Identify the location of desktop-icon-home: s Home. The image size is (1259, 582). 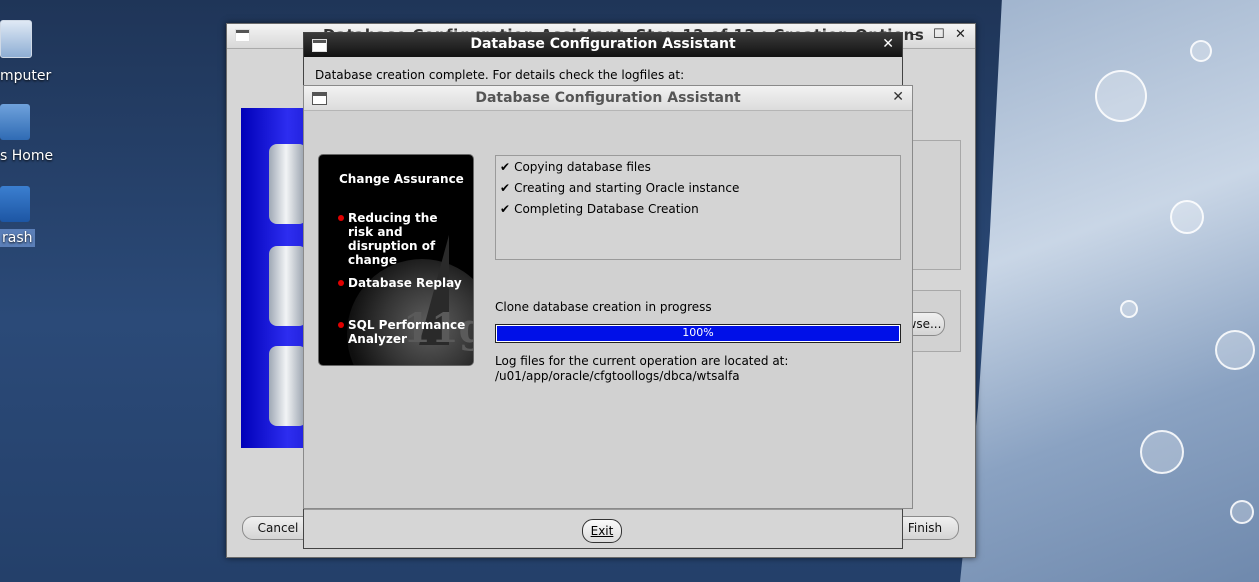
(35, 136).